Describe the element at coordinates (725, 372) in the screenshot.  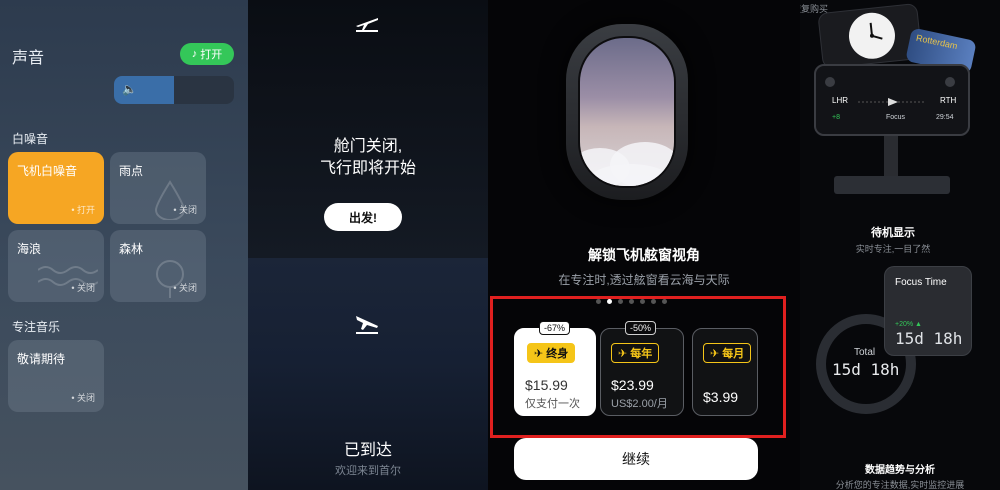
I see `plan-monthly: ✈ 每月 $3.99` at that location.